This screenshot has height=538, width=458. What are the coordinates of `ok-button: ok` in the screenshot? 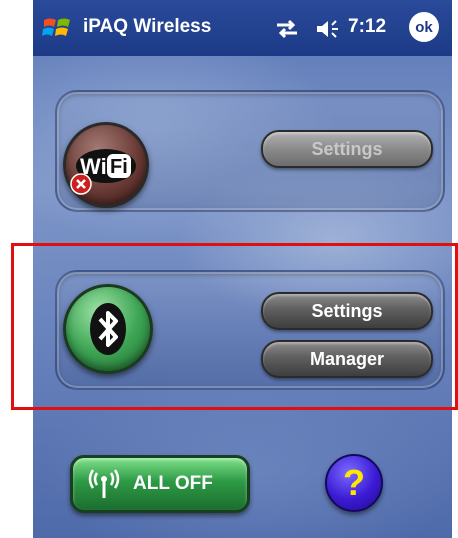 It's located at (424, 27).